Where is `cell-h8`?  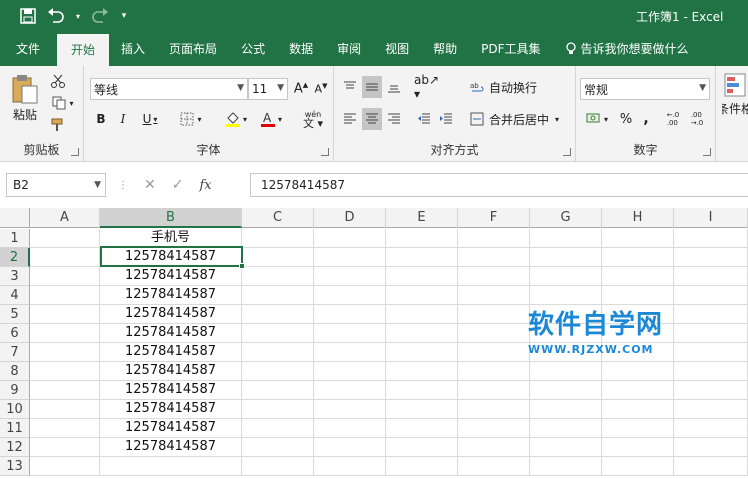 cell-h8 is located at coordinates (638, 371).